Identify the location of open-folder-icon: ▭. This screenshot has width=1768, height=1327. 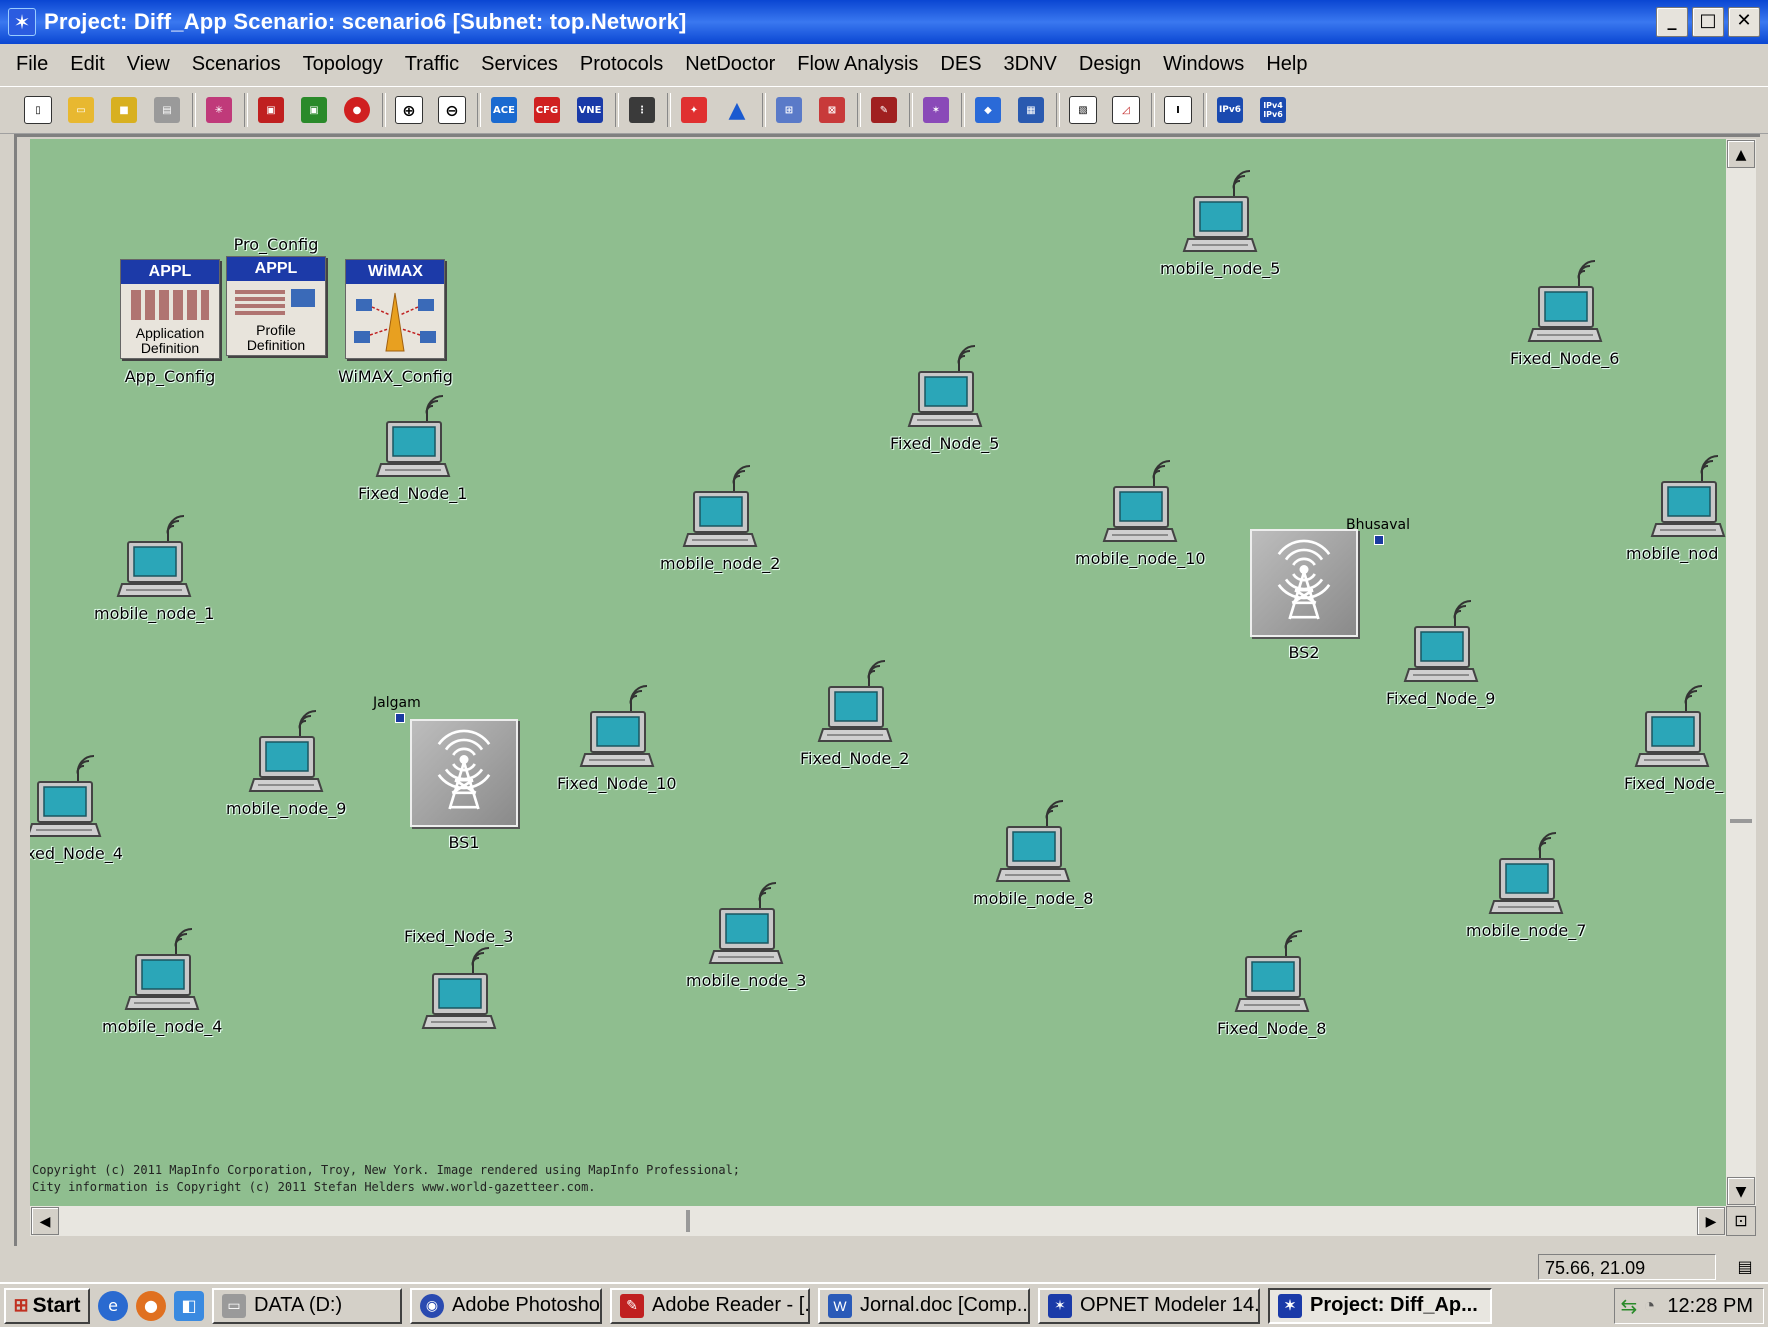
(81, 110).